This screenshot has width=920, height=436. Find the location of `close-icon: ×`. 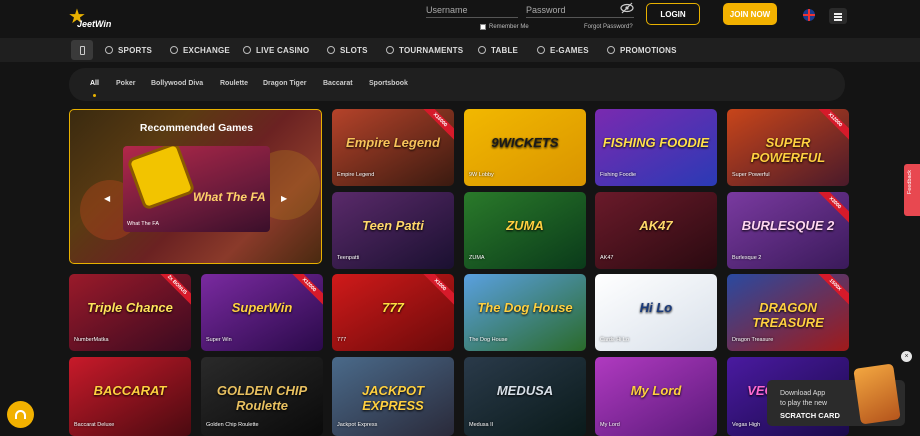

close-icon: × is located at coordinates (906, 356).